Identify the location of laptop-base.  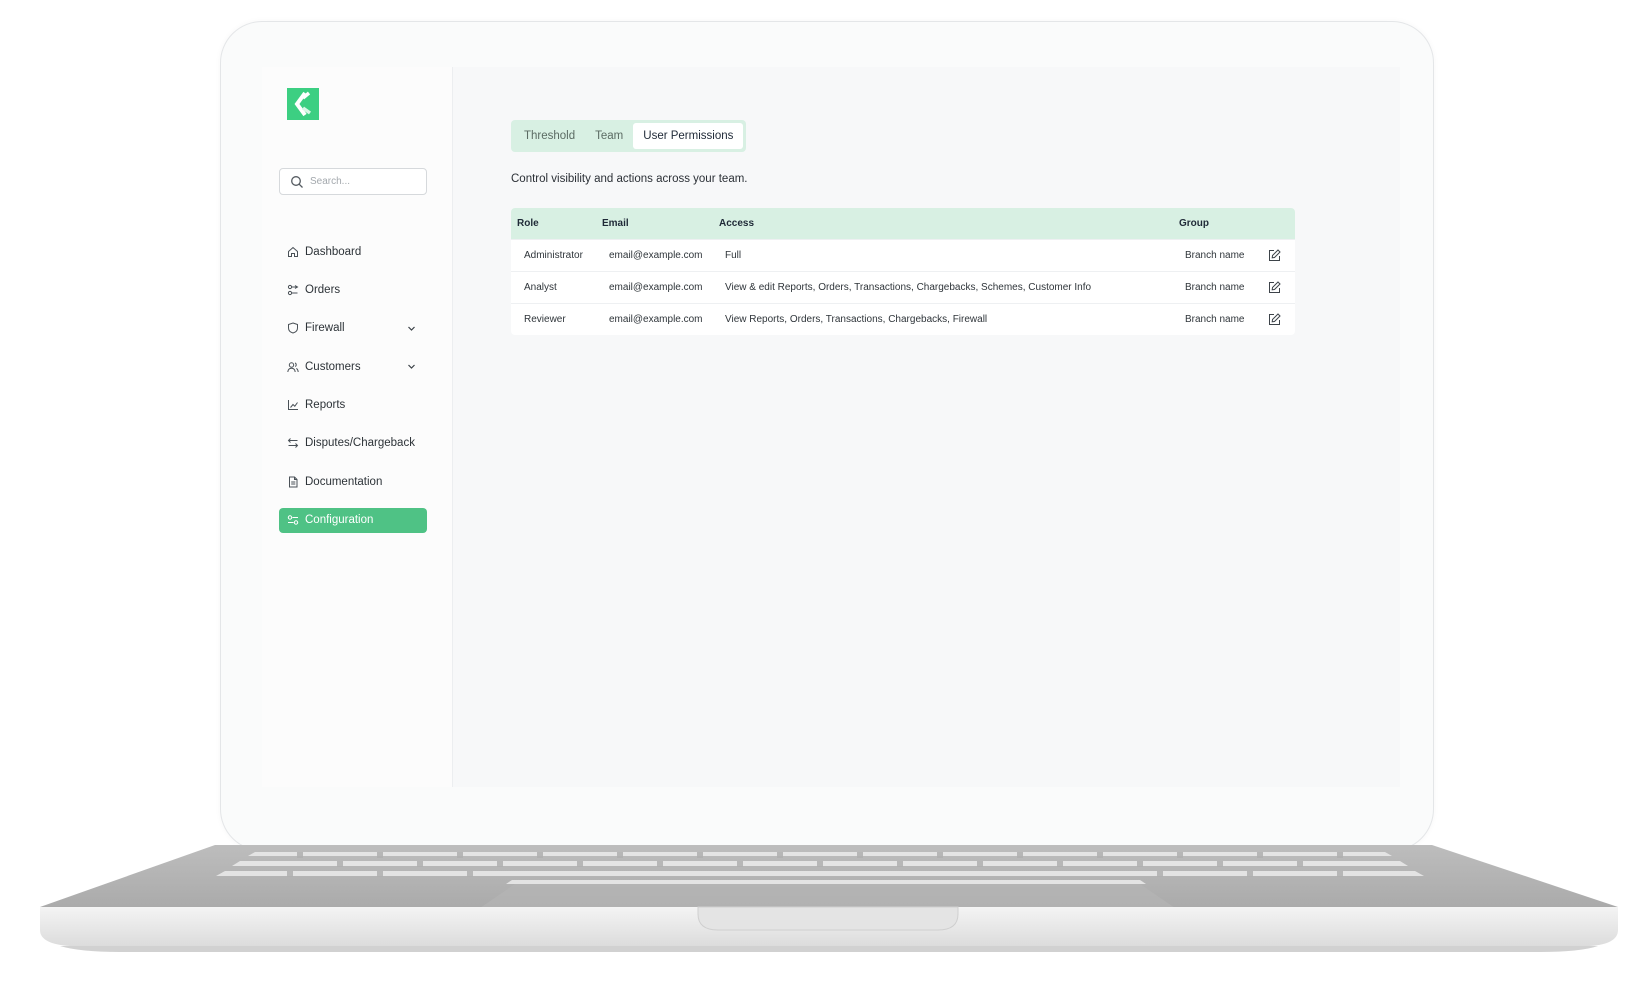
(829, 898).